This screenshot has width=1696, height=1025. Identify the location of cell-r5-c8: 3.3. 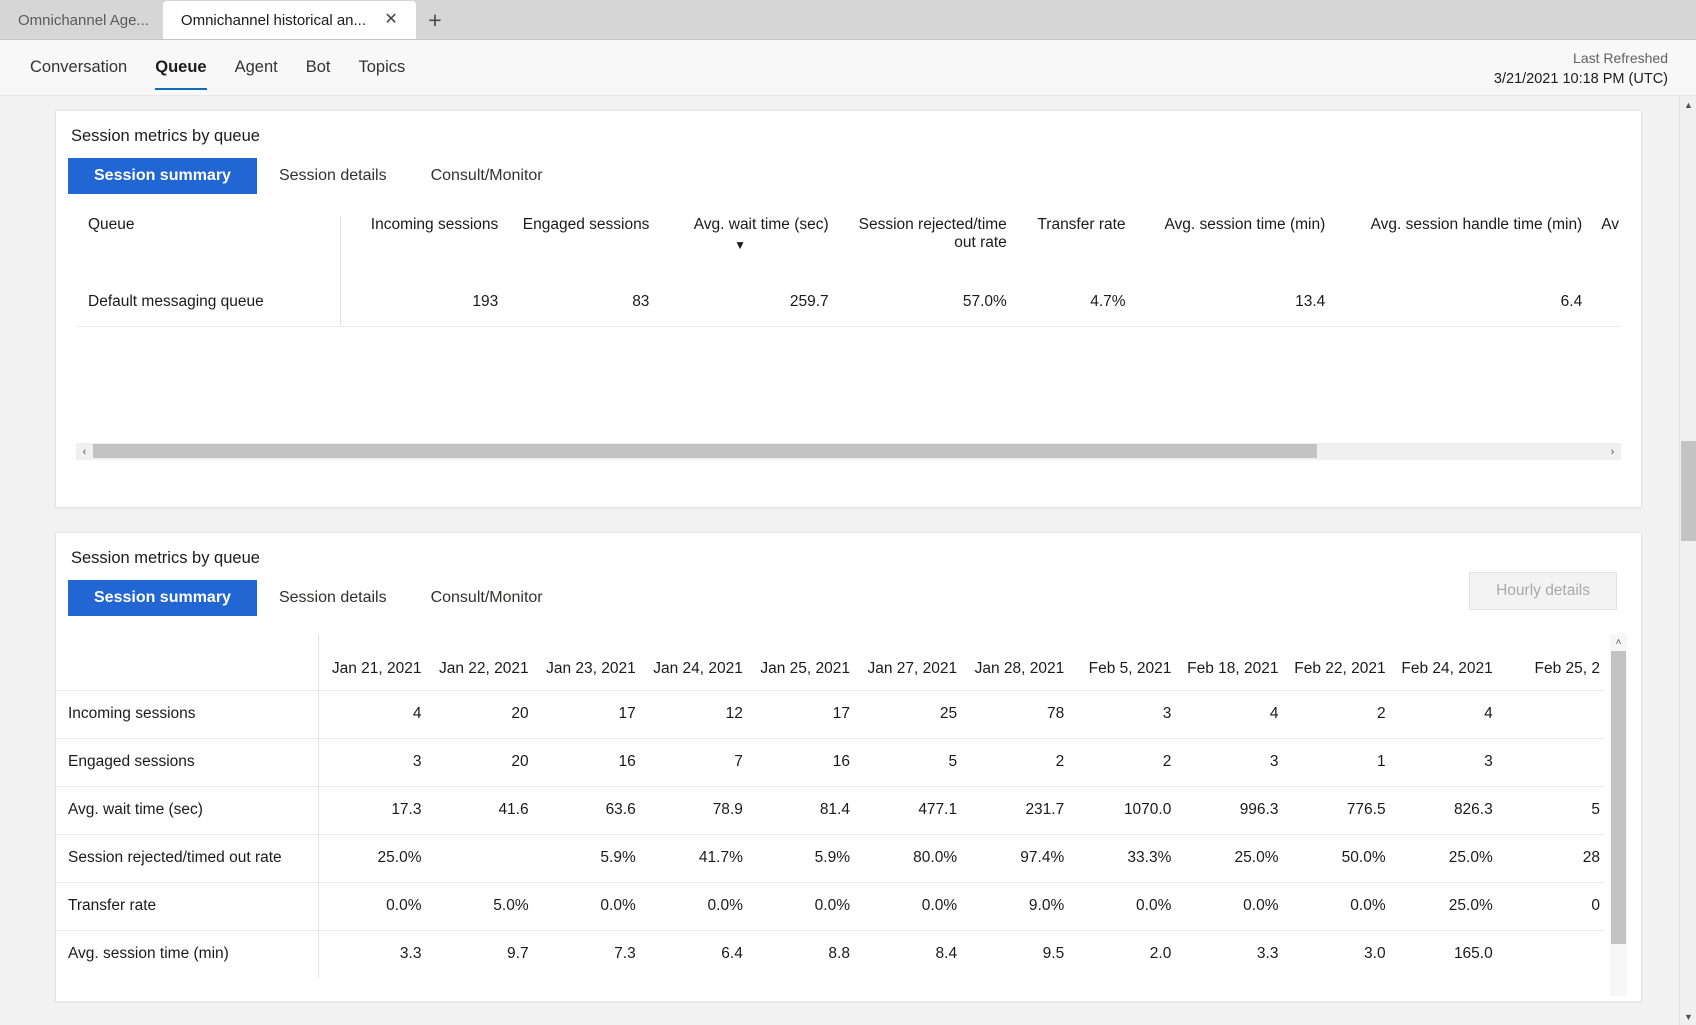
(1267, 954).